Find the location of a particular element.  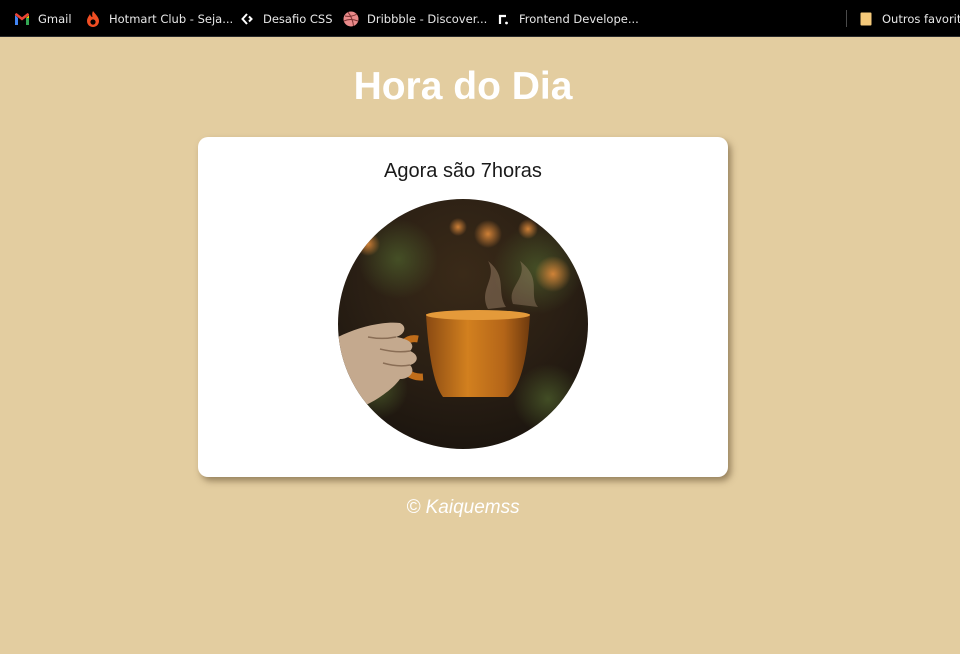

bookmarks-separator is located at coordinates (846, 18).